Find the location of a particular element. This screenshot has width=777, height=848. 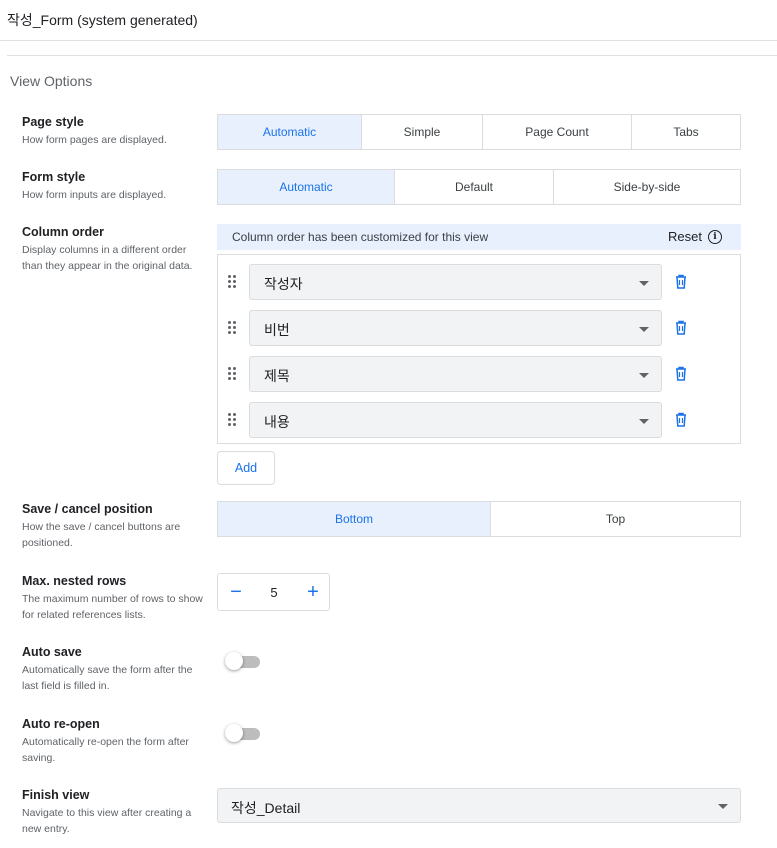

page-style-desc: How form pages are displayed. is located at coordinates (94, 140).